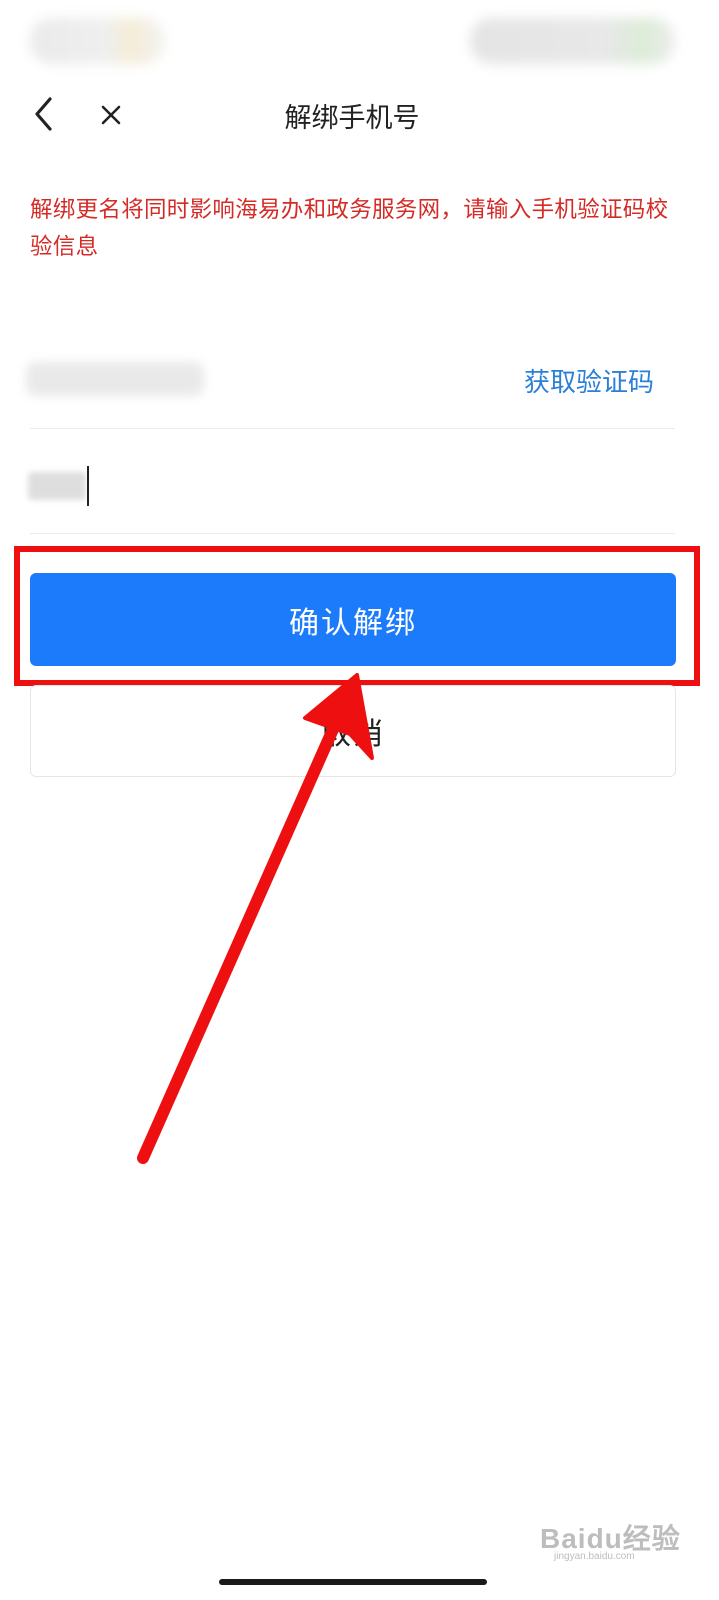  Describe the element at coordinates (348, 487) in the screenshot. I see `verification-code-input` at that location.